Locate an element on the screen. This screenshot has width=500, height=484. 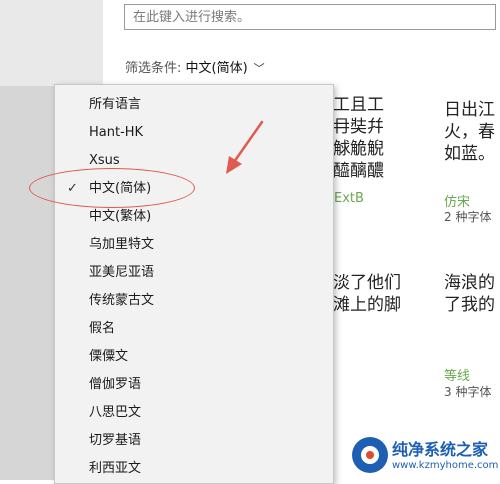
menu-item-chinese-simplified: ✓ 中文(简体) is located at coordinates (194, 189).